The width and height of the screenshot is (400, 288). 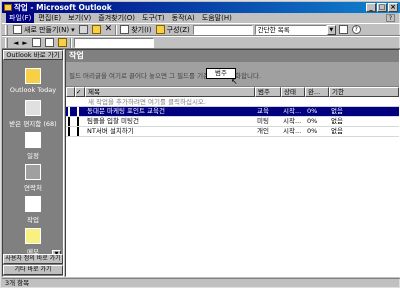 What do you see at coordinates (49, 18) in the screenshot?
I see `menu-edit: 편집(E)` at bounding box center [49, 18].